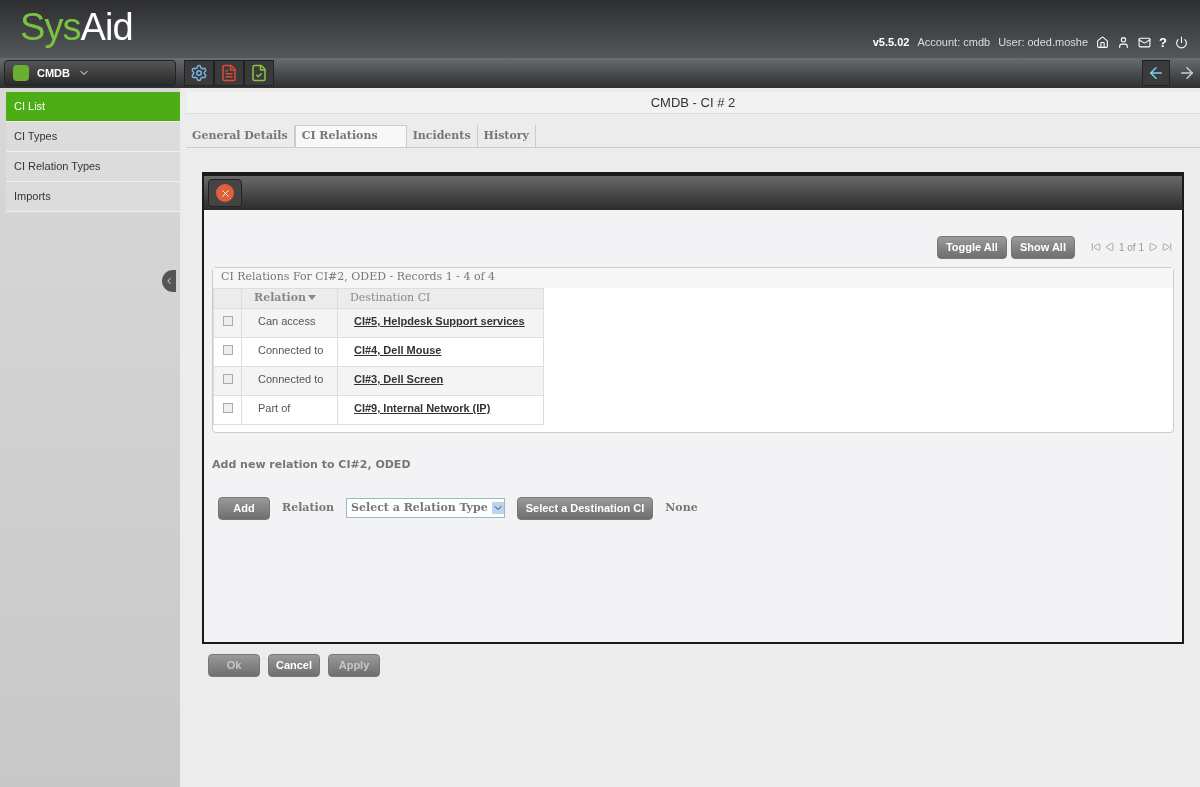  I want to click on destination-value: None, so click(681, 508).